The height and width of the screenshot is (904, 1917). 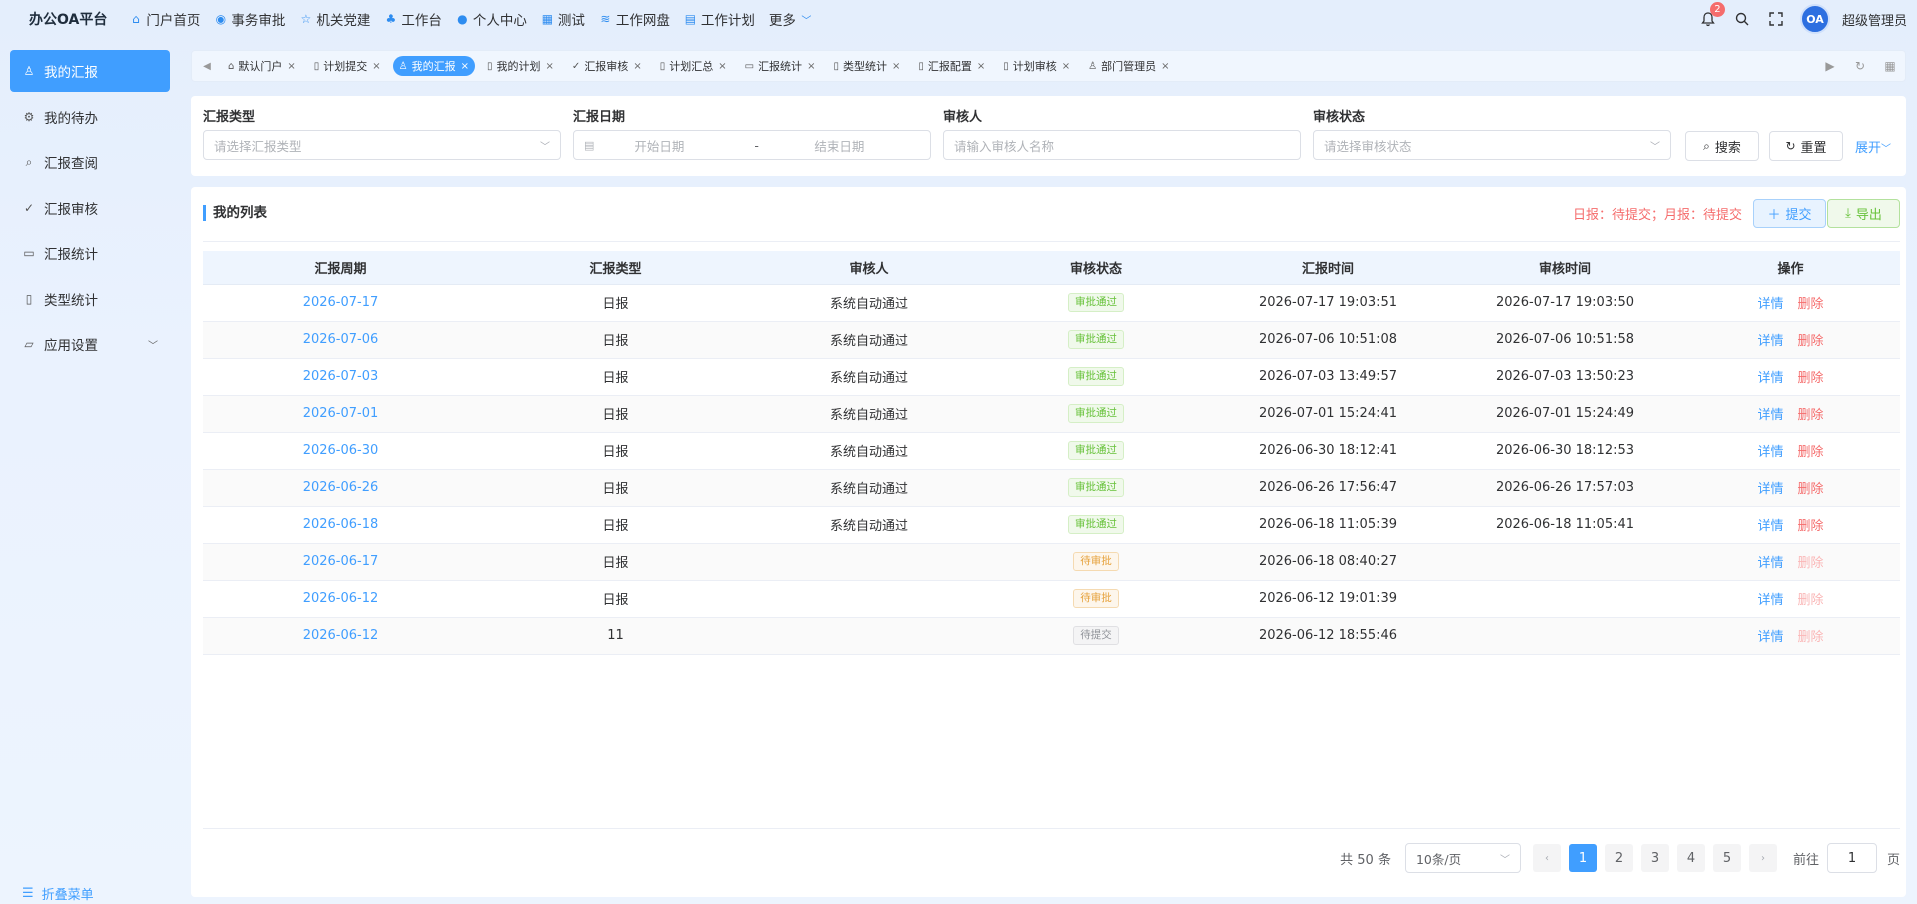 What do you see at coordinates (1565, 268) in the screenshot?
I see `column-header: 审核时间` at bounding box center [1565, 268].